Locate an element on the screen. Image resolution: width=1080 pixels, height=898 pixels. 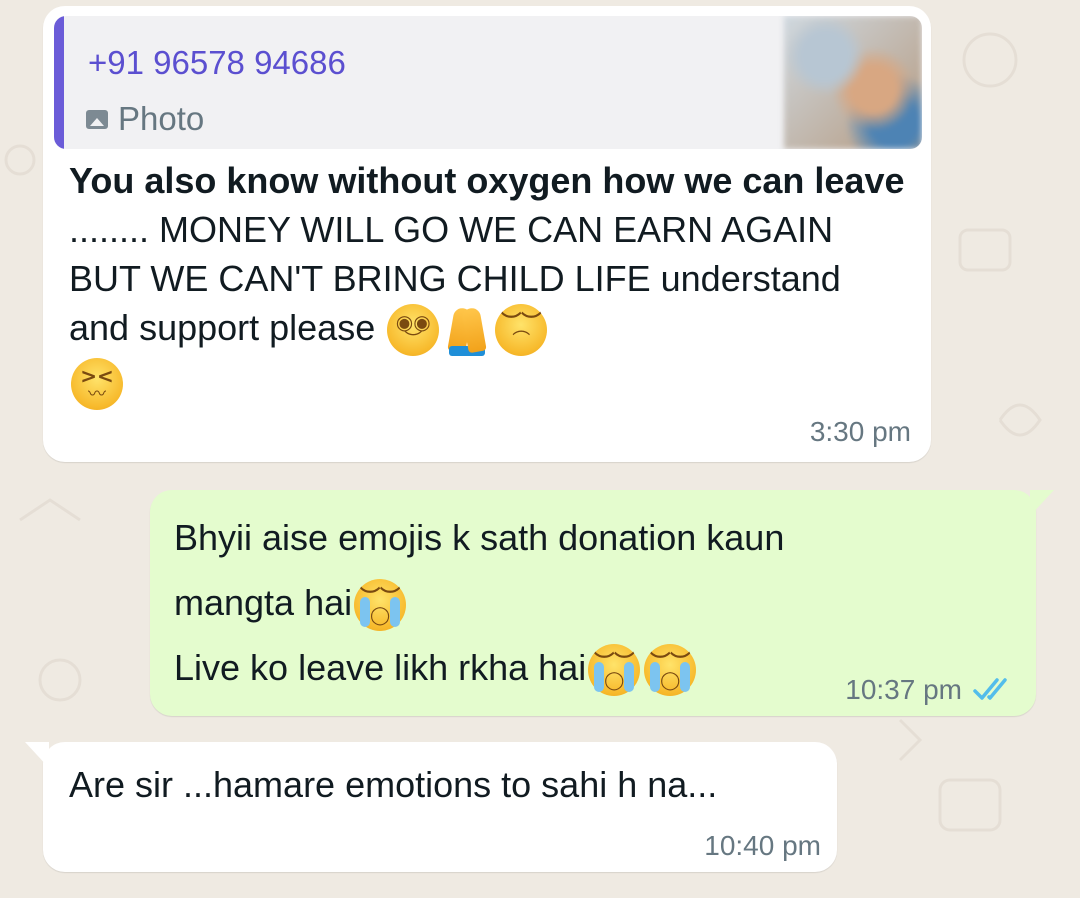
quoted-message: +91 96578 94686 Photo is located at coordinates (488, 82).